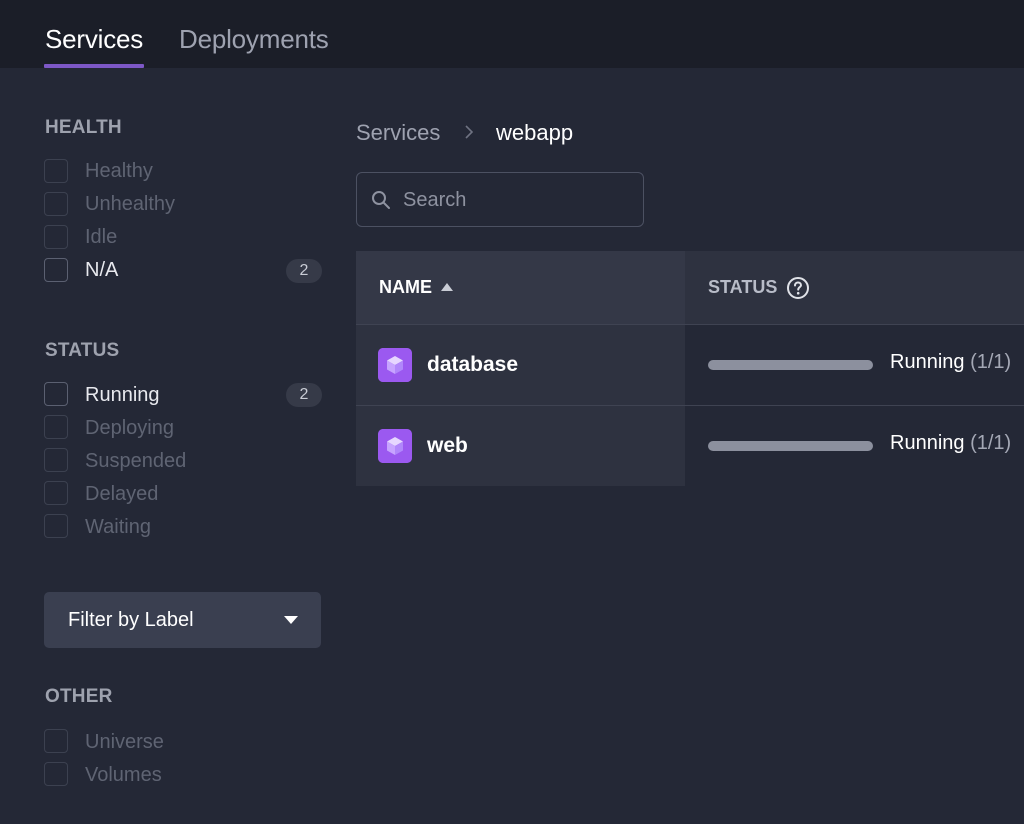 This screenshot has height=824, width=1024. Describe the element at coordinates (119, 171) in the screenshot. I see `filter-label: Healthy` at that location.